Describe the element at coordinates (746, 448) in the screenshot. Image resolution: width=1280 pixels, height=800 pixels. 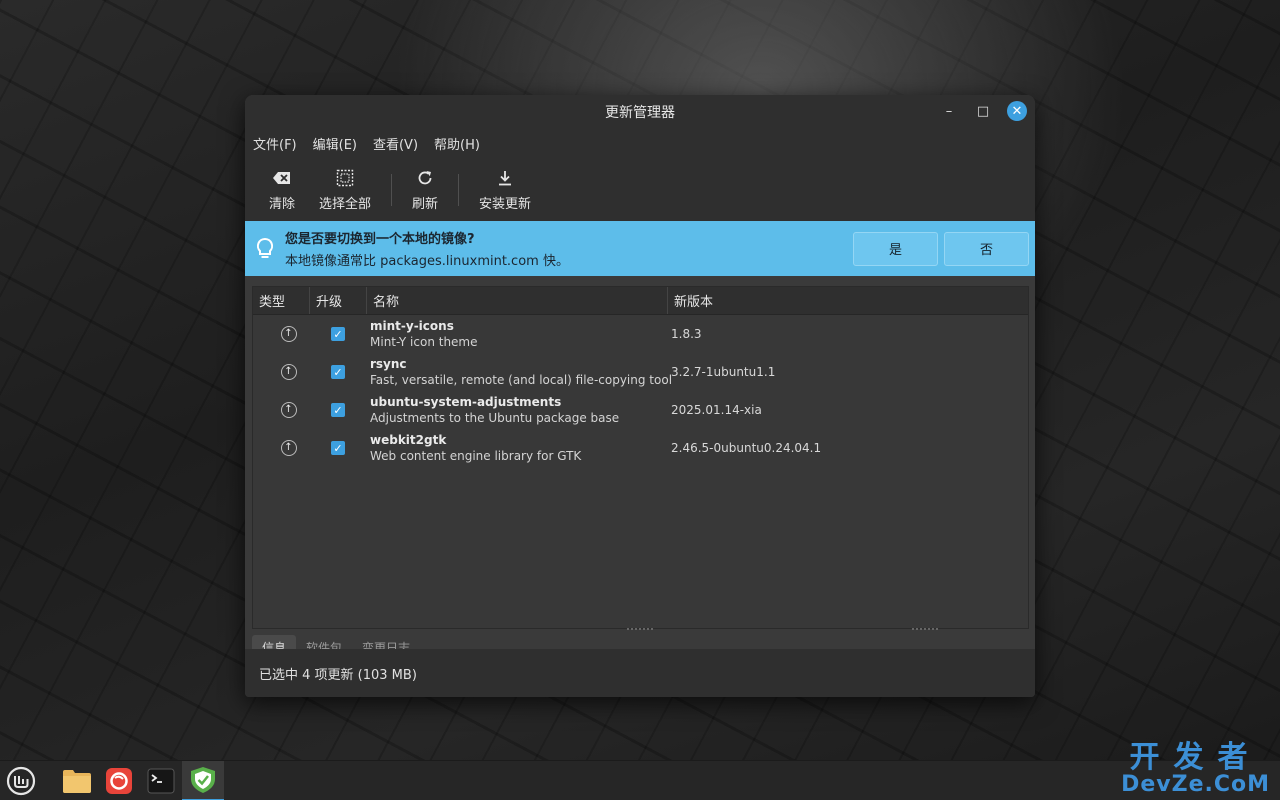
I see `package-version: 2.46.5-0ubuntu0.24.04.1` at that location.